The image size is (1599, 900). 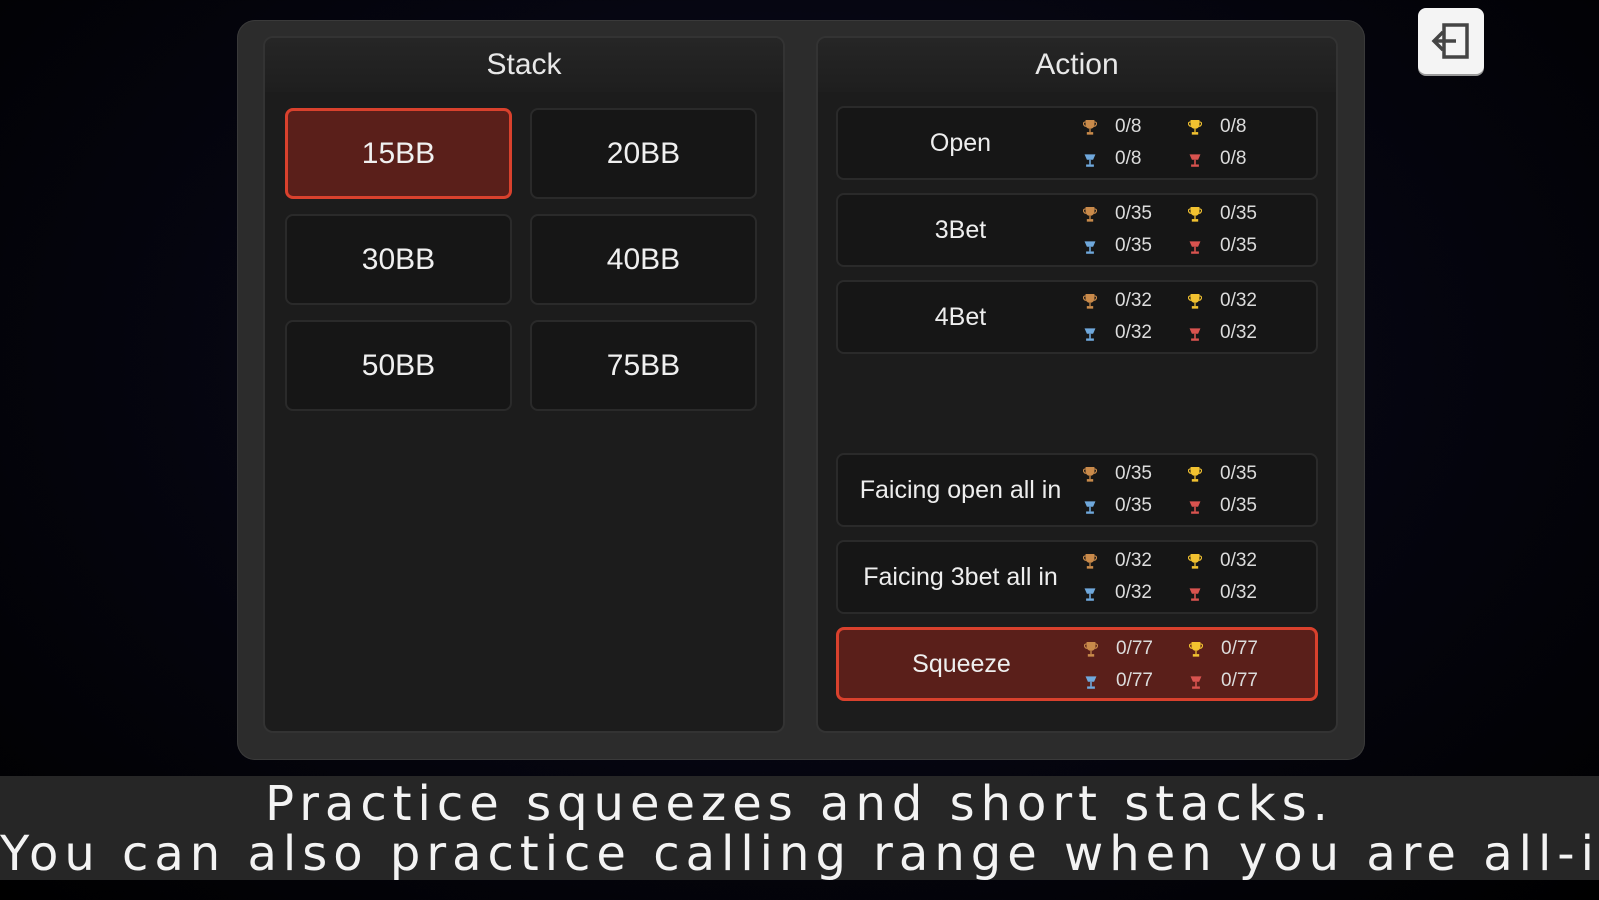 I want to click on stack-option-50bb: 50BB, so click(x=398, y=365).